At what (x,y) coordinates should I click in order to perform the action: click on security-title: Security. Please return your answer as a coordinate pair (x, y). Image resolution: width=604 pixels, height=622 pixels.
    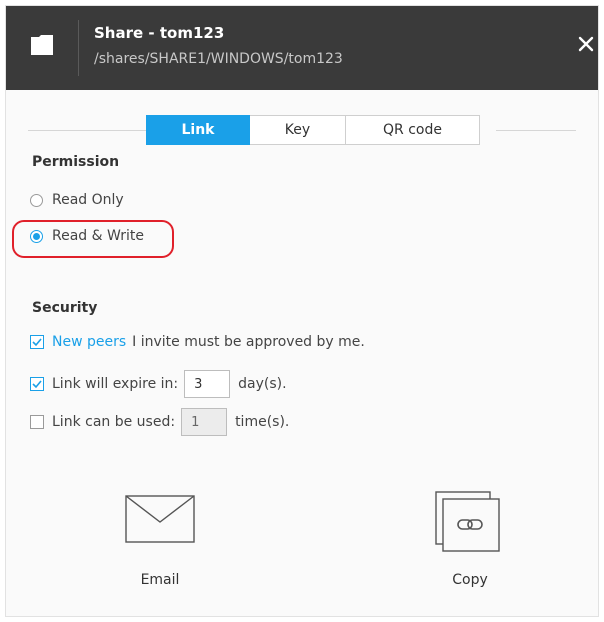
    Looking at the image, I should click on (65, 308).